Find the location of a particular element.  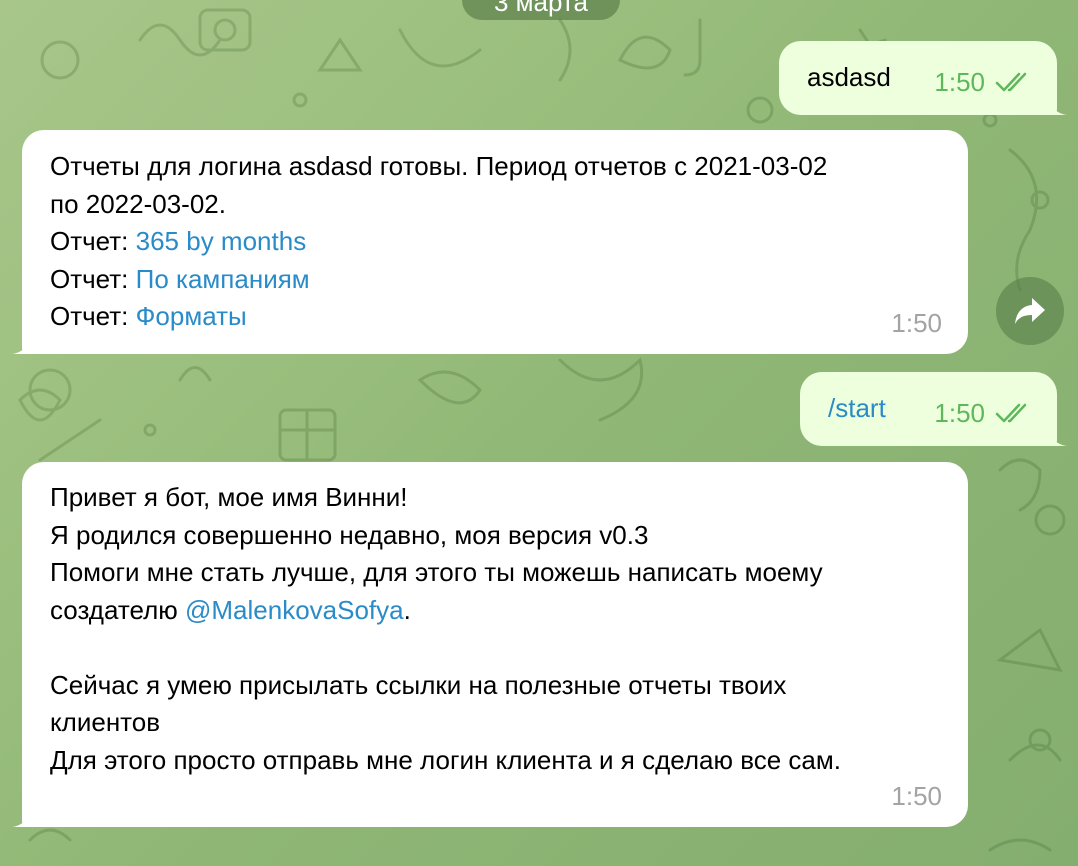

forward-arrow-icon is located at coordinates (1030, 311).